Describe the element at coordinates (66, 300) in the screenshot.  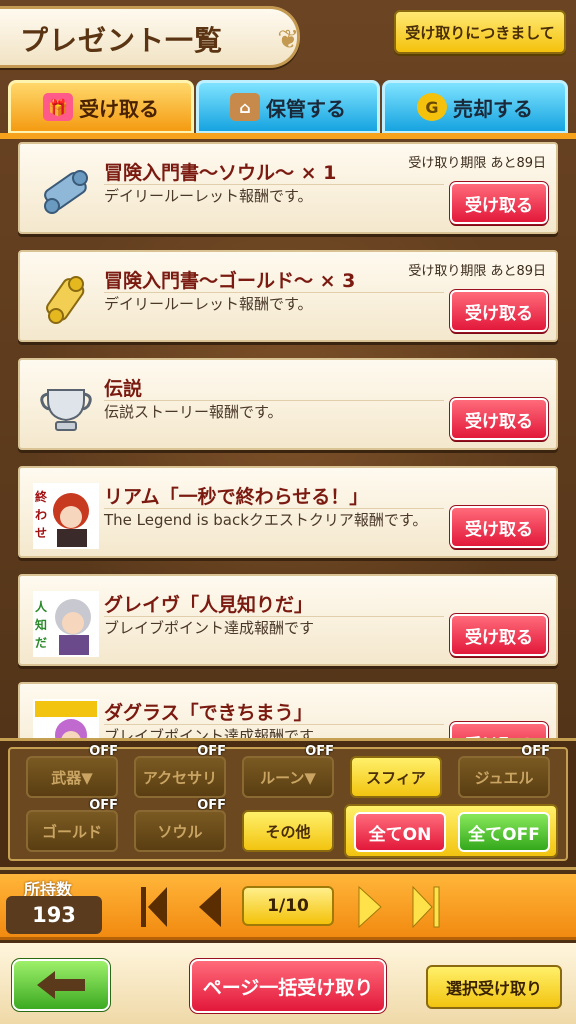
I see `gold-scroll-icon` at that location.